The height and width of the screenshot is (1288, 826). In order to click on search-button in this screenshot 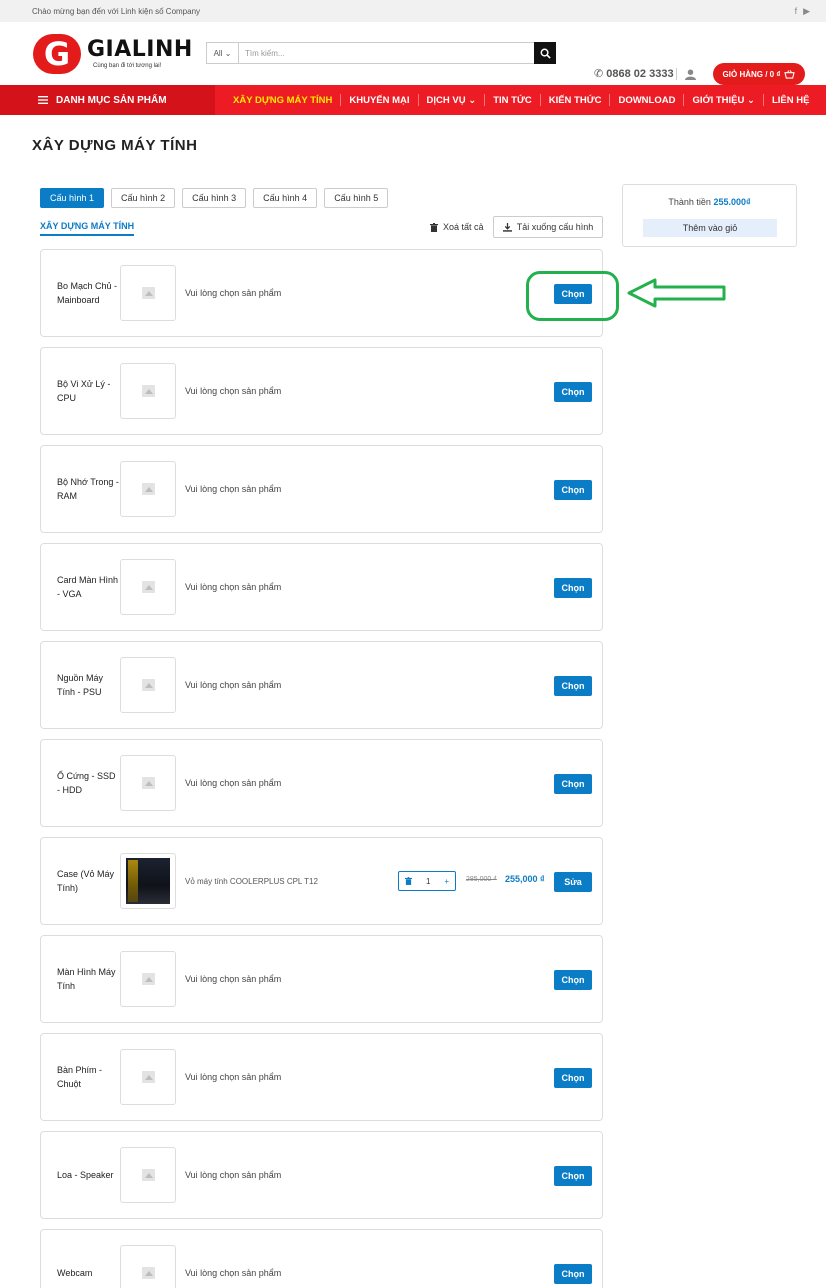, I will do `click(545, 53)`.